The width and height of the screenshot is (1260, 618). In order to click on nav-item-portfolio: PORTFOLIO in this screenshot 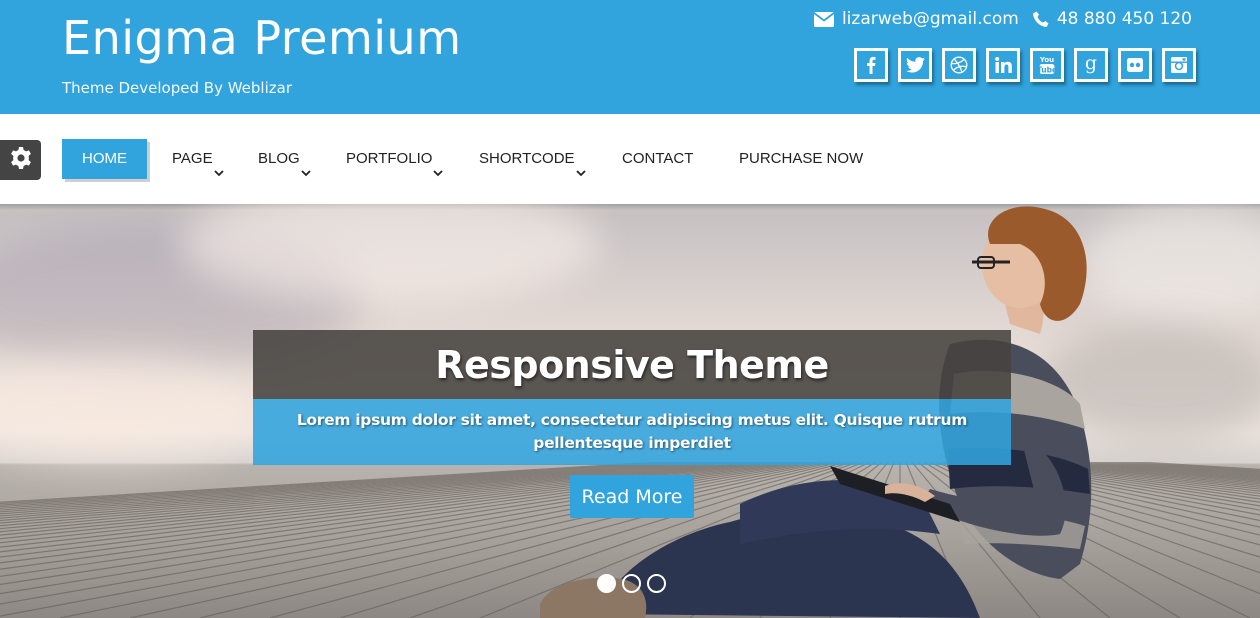, I will do `click(395, 159)`.